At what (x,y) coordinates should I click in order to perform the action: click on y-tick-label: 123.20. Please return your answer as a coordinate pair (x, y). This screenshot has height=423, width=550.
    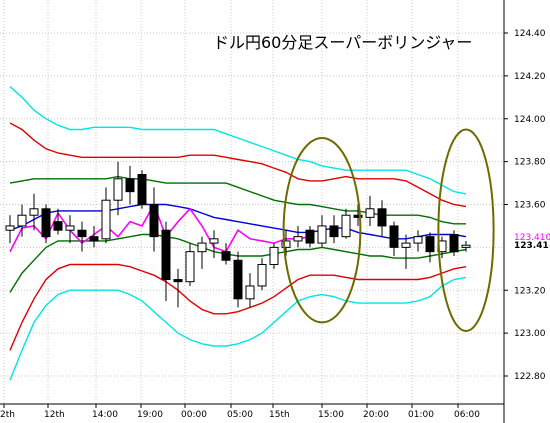
    Looking at the image, I should click on (530, 291).